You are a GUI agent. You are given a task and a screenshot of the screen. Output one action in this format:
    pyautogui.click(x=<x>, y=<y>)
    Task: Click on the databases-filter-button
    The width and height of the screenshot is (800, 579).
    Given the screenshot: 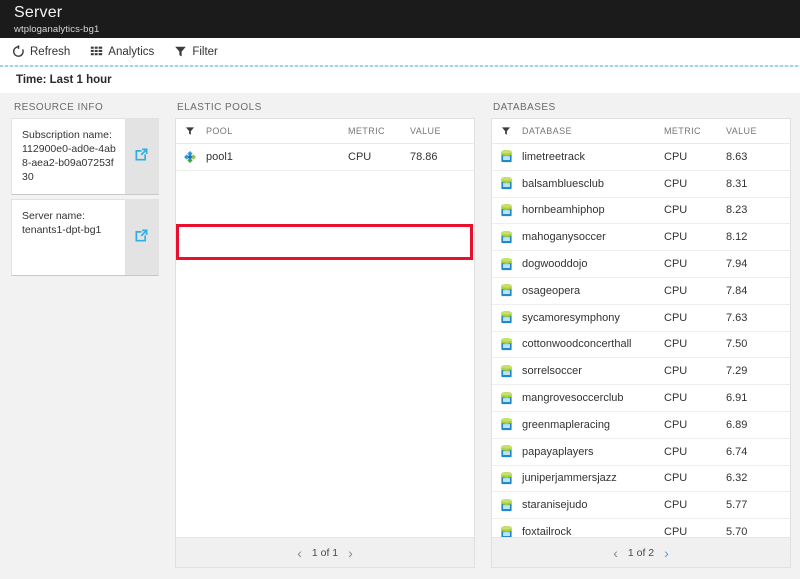 What is the action you would take?
    pyautogui.click(x=506, y=131)
    